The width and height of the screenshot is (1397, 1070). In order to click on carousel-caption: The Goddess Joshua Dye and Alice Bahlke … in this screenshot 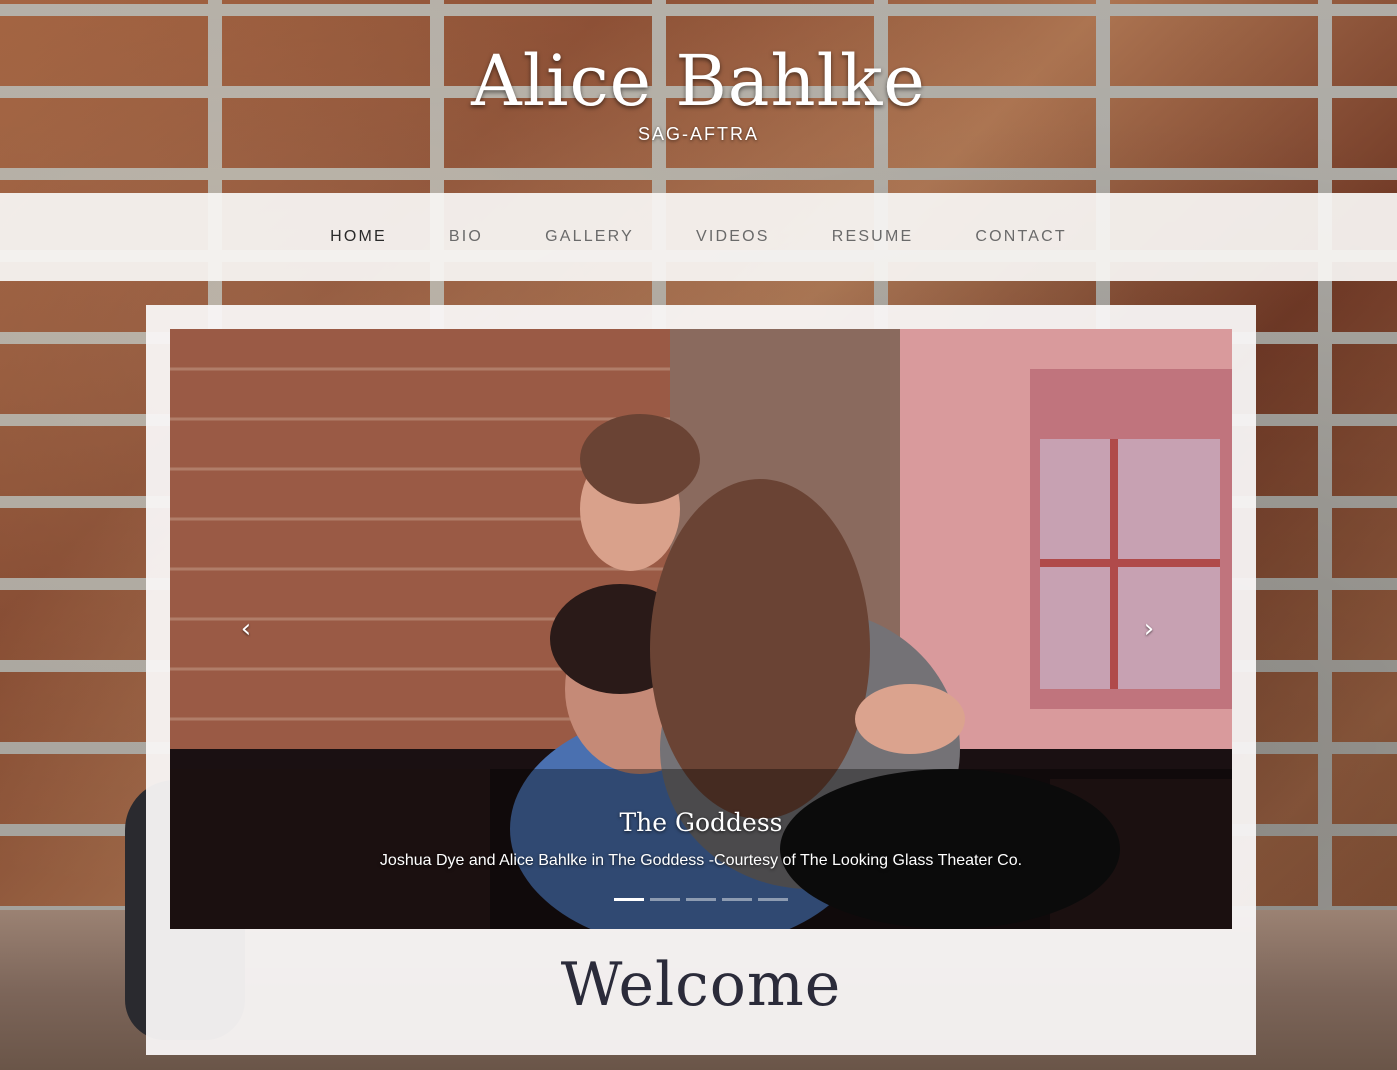, I will do `click(701, 838)`.